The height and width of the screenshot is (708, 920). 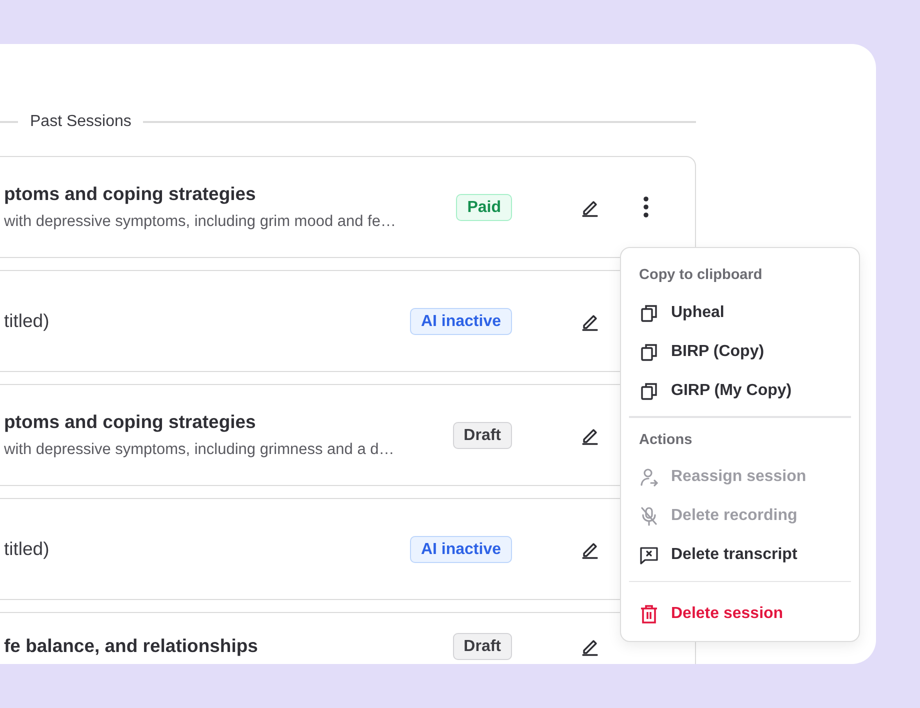 What do you see at coordinates (666, 440) in the screenshot?
I see `menu-section-header: Actions` at bounding box center [666, 440].